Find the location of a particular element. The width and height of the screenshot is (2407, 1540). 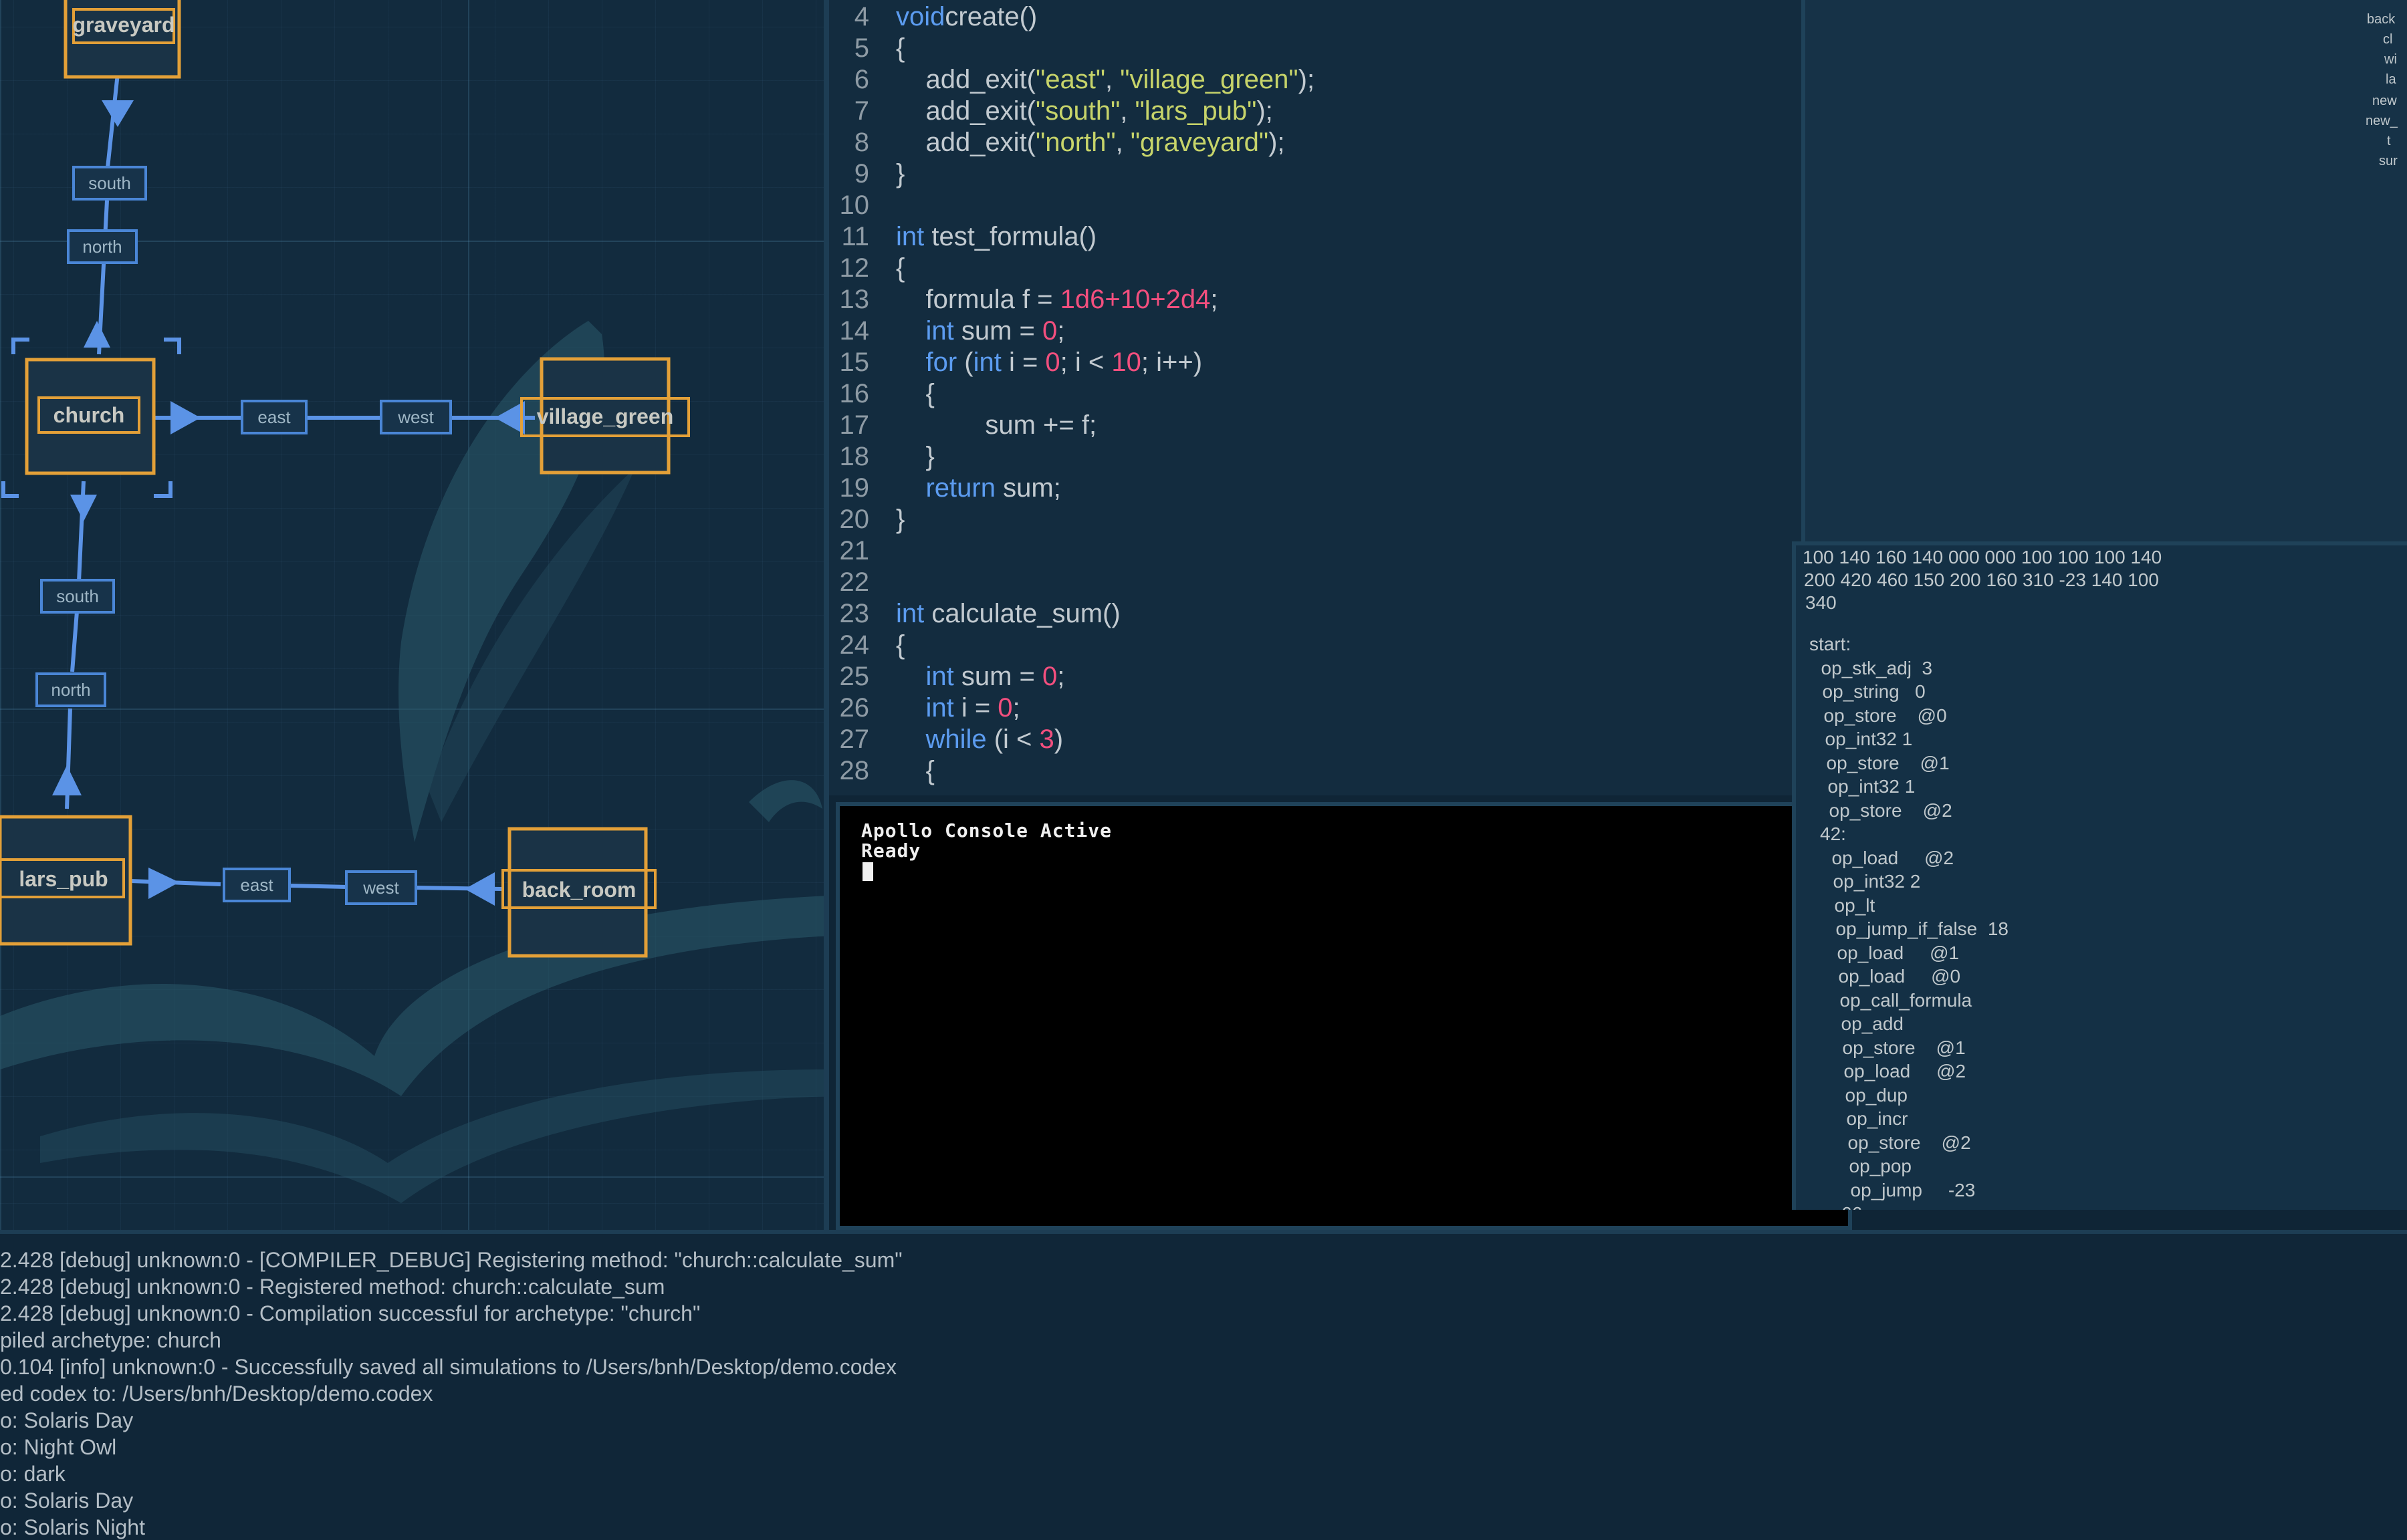

exit-church-north: north is located at coordinates (103, 246).